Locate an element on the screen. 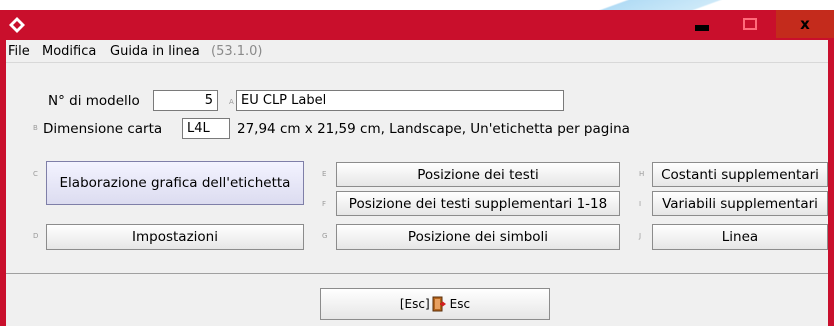 This screenshot has height=326, width=834. supplementary-constants-button: Costanti supplementari is located at coordinates (740, 174).